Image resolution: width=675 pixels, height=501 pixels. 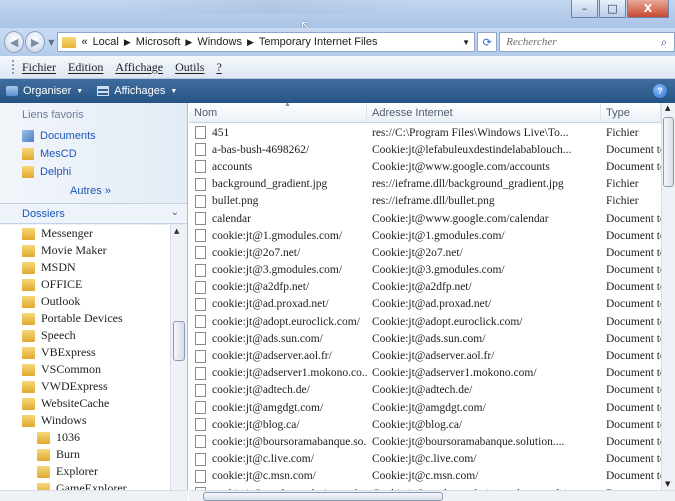 I want to click on folder-tree-item: OFFICE, so click(x=85, y=284).